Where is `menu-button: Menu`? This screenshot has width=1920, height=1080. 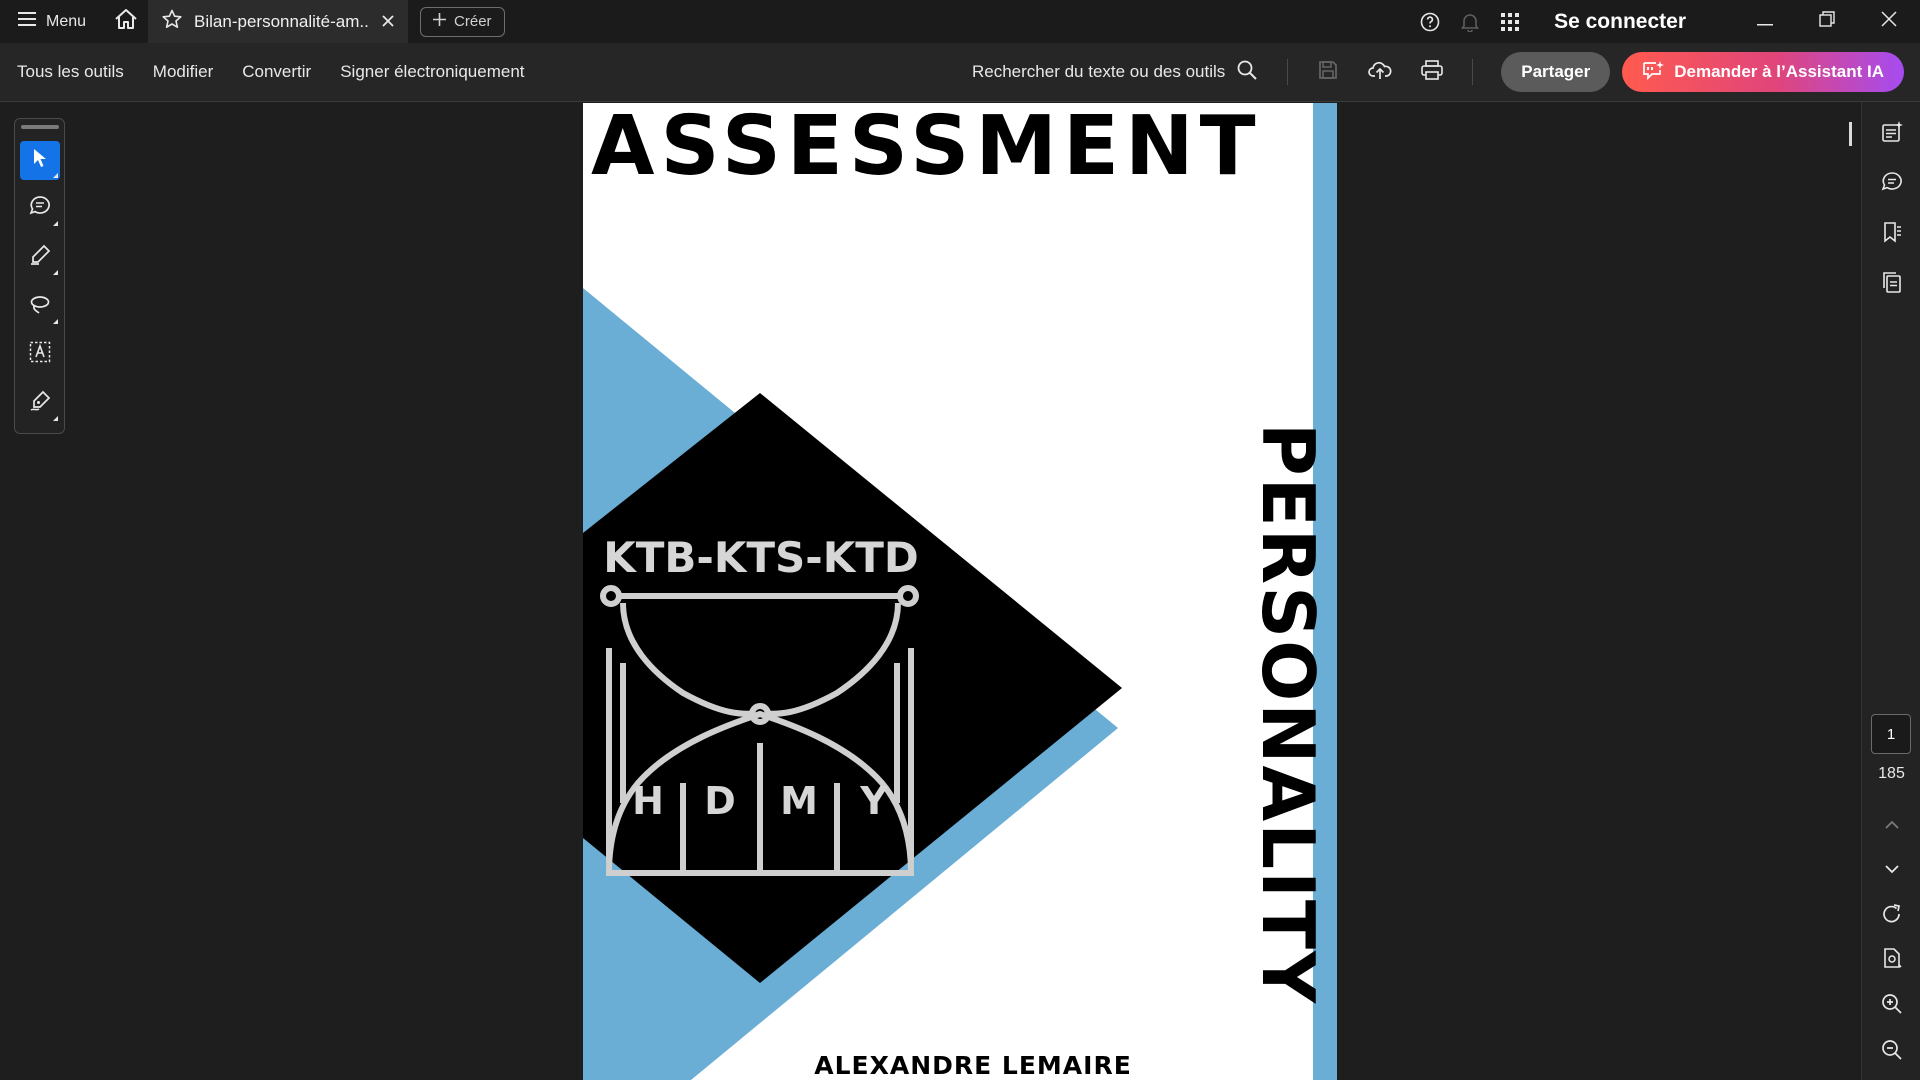
menu-button: Menu is located at coordinates (52, 21).